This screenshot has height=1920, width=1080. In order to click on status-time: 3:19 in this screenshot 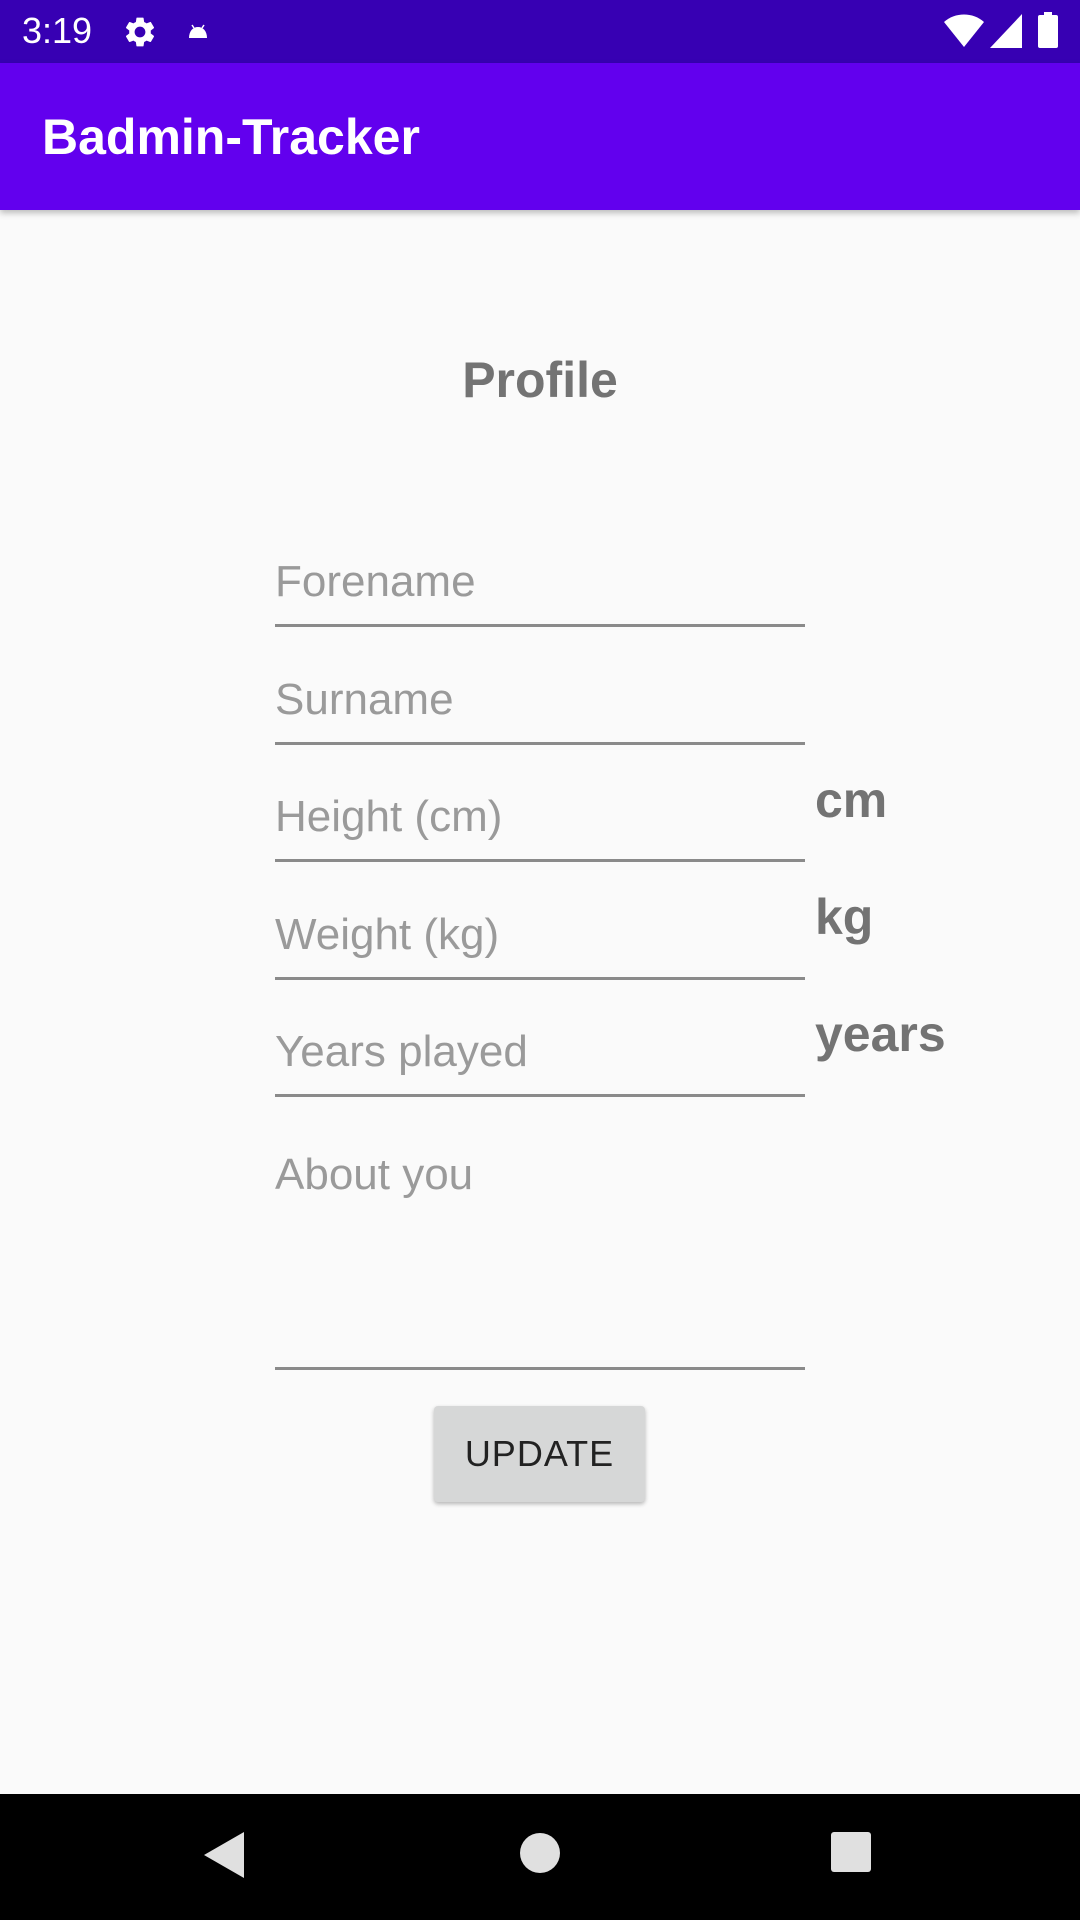, I will do `click(57, 30)`.